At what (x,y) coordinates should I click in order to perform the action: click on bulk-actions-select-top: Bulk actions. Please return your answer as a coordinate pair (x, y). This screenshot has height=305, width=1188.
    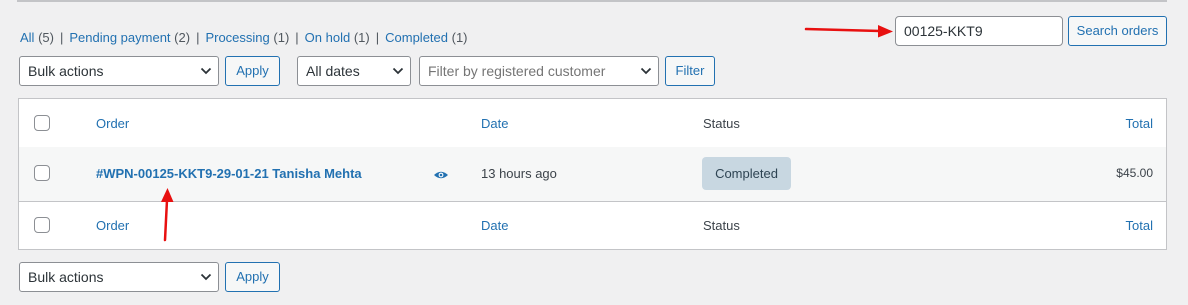
    Looking at the image, I should click on (119, 71).